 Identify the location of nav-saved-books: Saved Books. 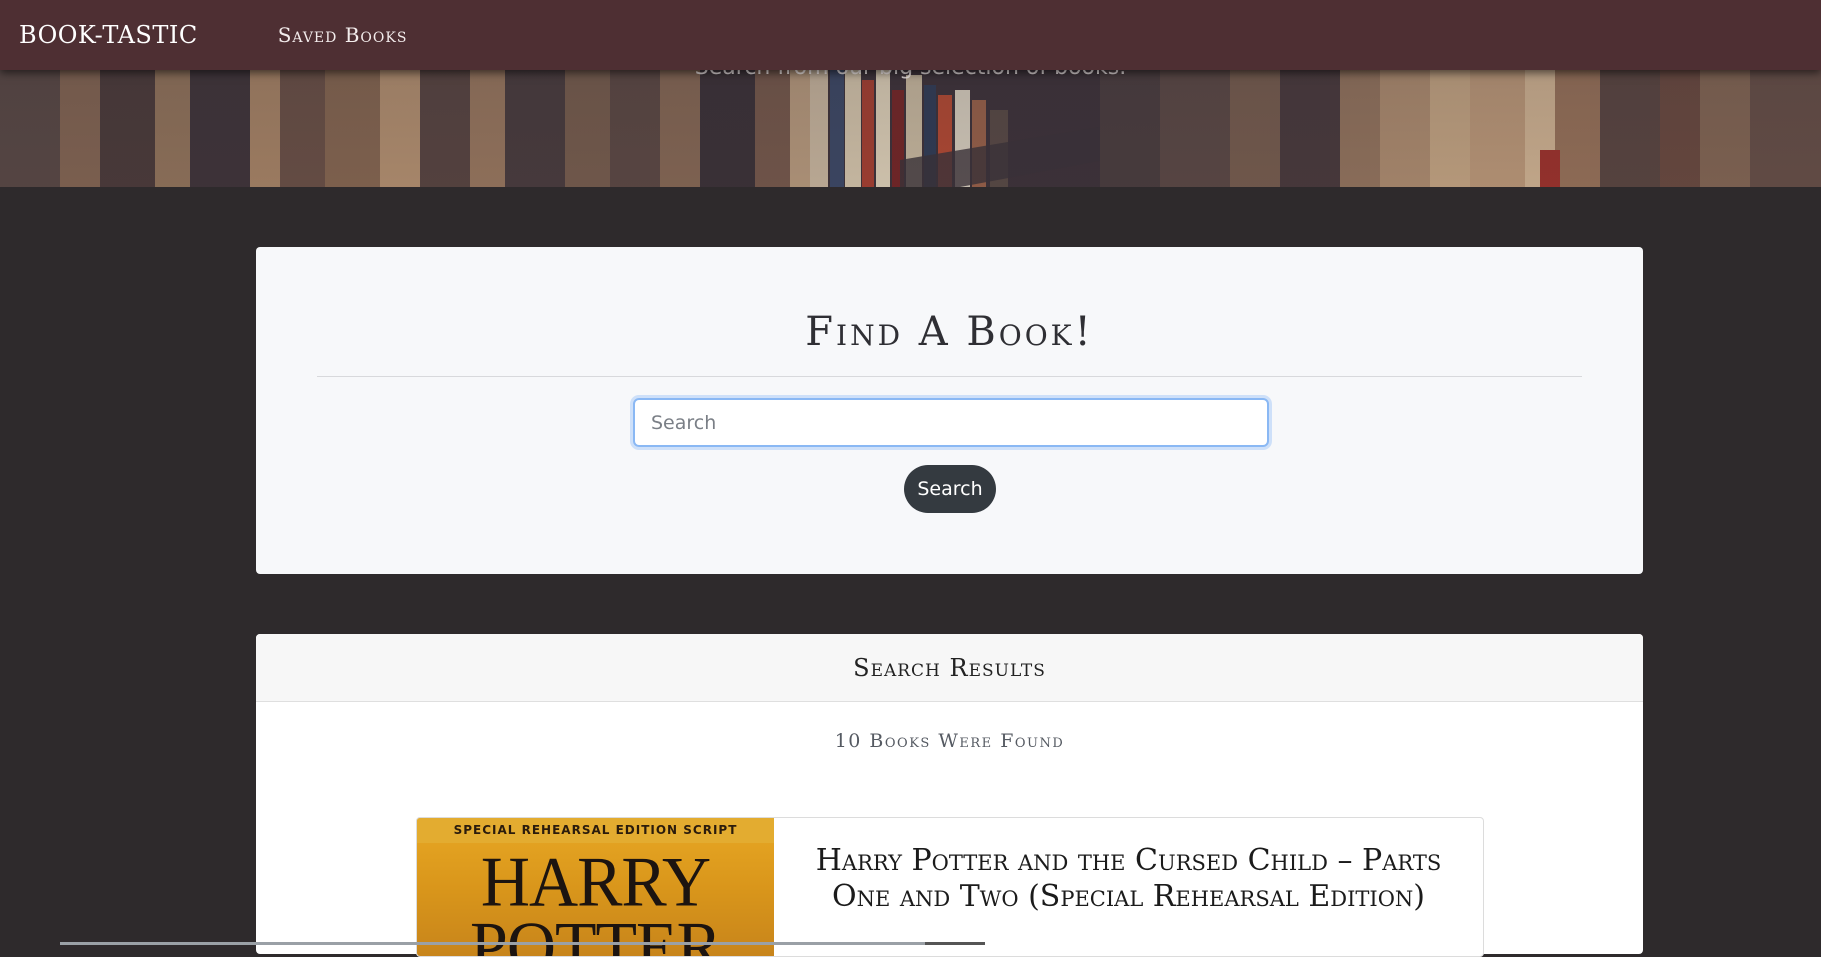
(343, 35).